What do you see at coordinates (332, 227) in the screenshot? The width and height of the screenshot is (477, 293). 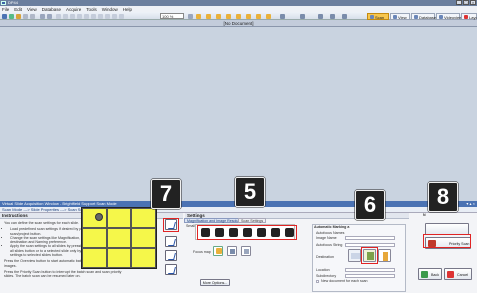 I see `auto-mark-header: Automatic Marking a` at bounding box center [332, 227].